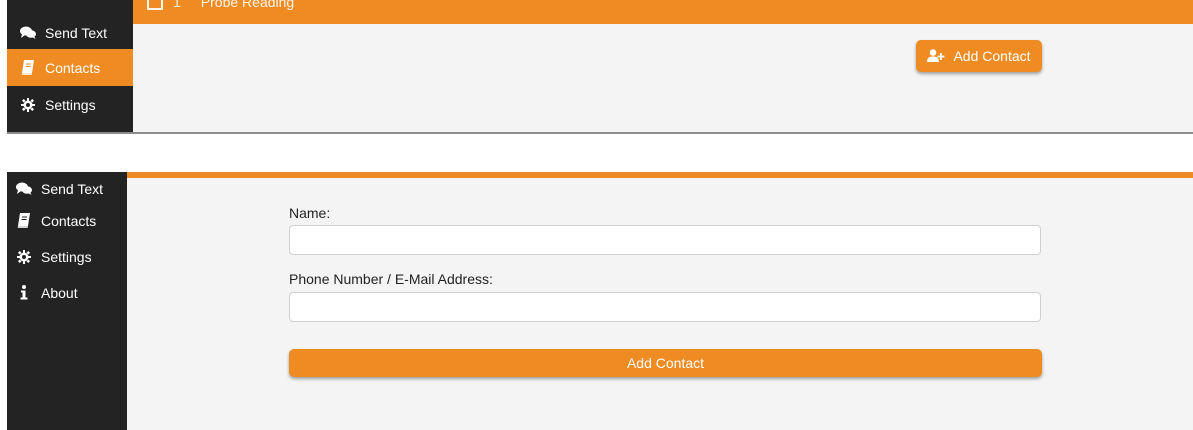  Describe the element at coordinates (665, 240) in the screenshot. I see `name-field` at that location.